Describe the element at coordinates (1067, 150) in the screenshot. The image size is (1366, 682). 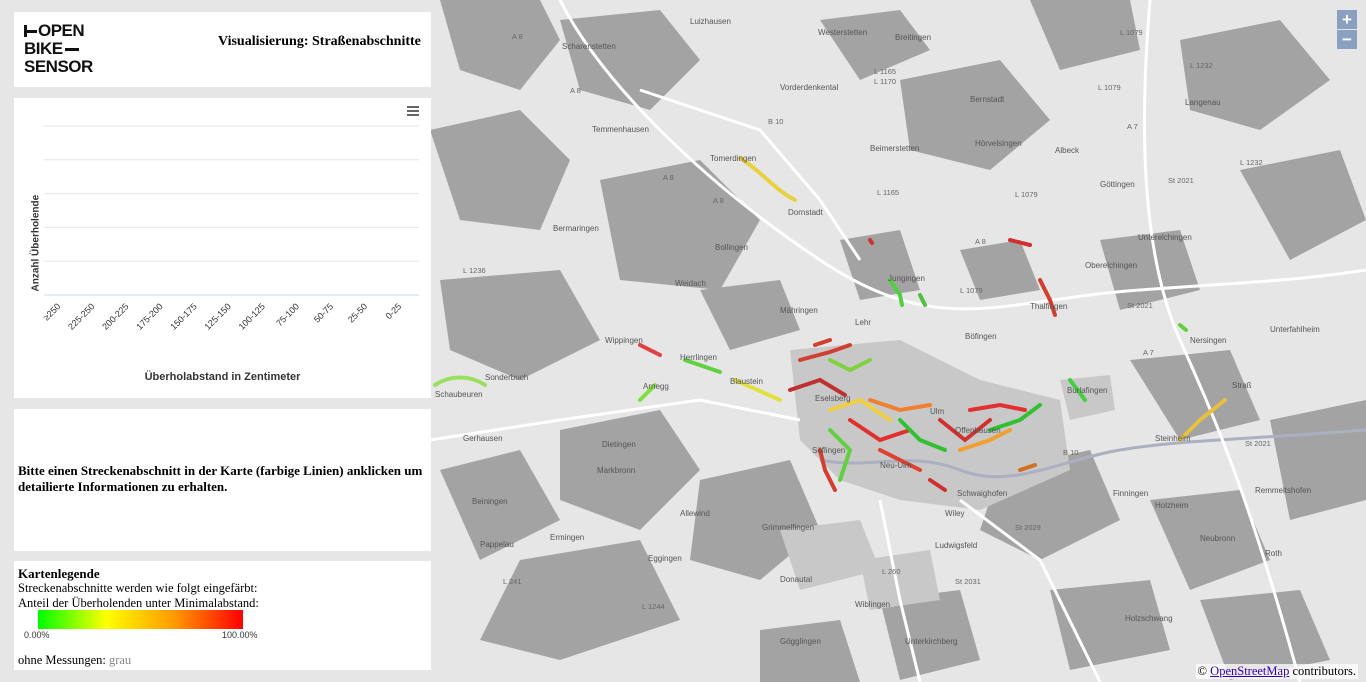
I see `place-label: Albeck` at that location.